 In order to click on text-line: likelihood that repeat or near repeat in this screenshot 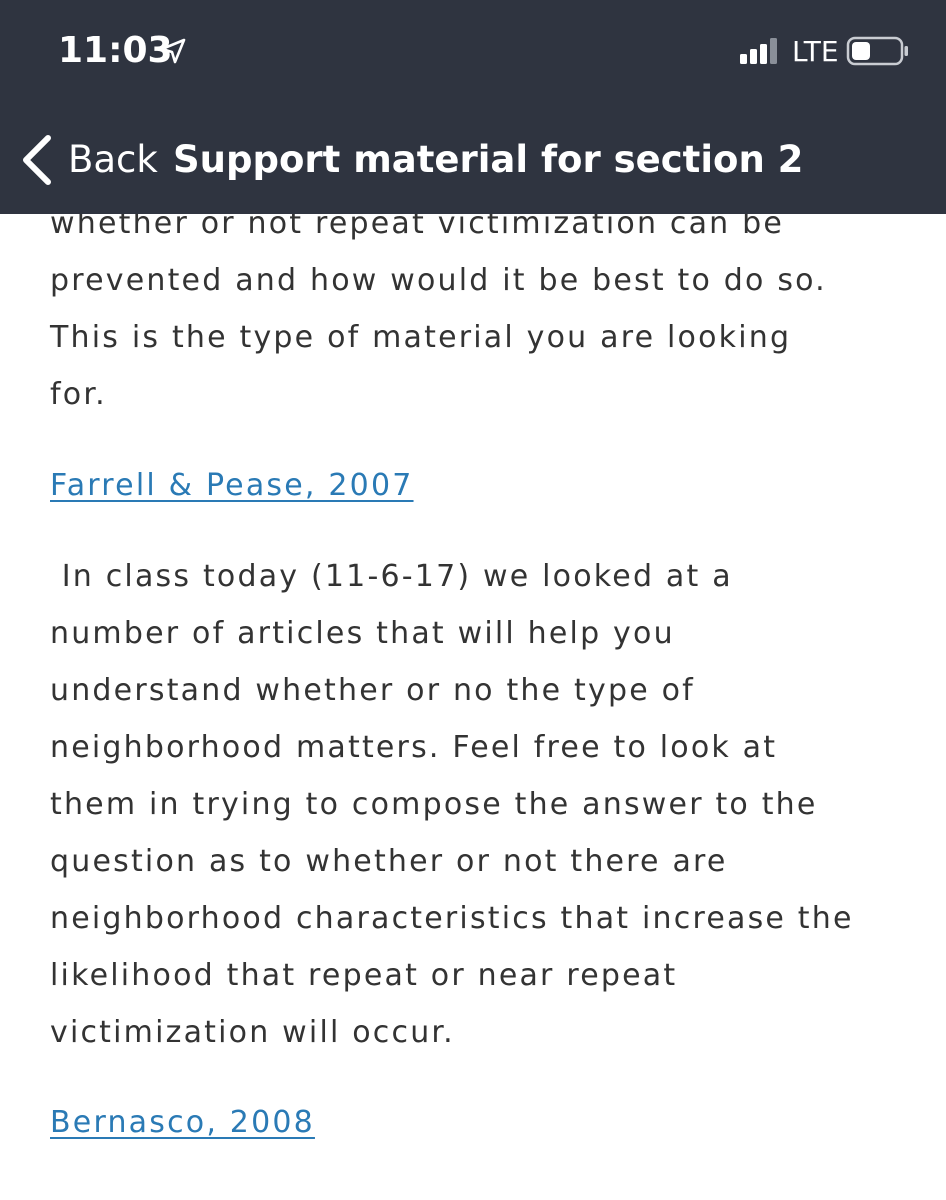, I will do `click(364, 975)`.